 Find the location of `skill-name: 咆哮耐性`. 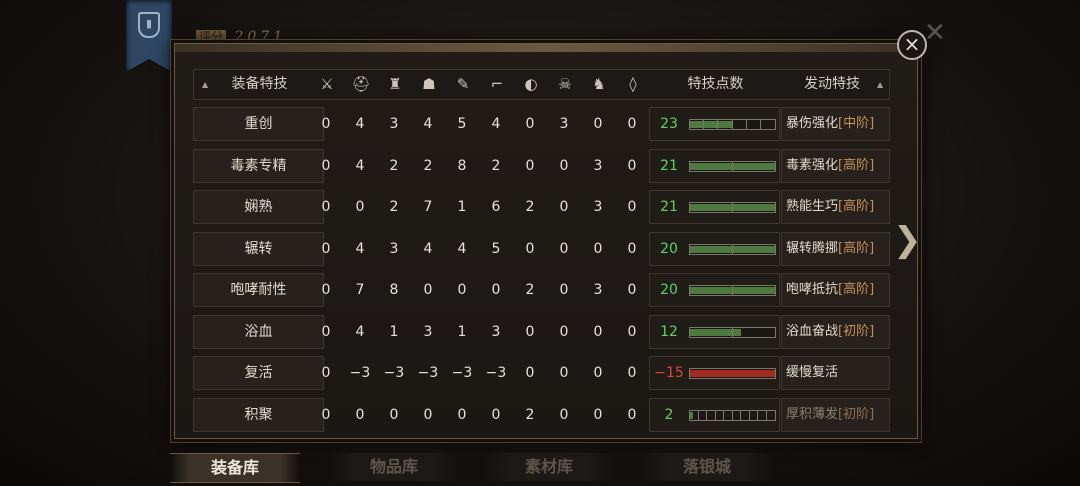

skill-name: 咆哮耐性 is located at coordinates (258, 290).